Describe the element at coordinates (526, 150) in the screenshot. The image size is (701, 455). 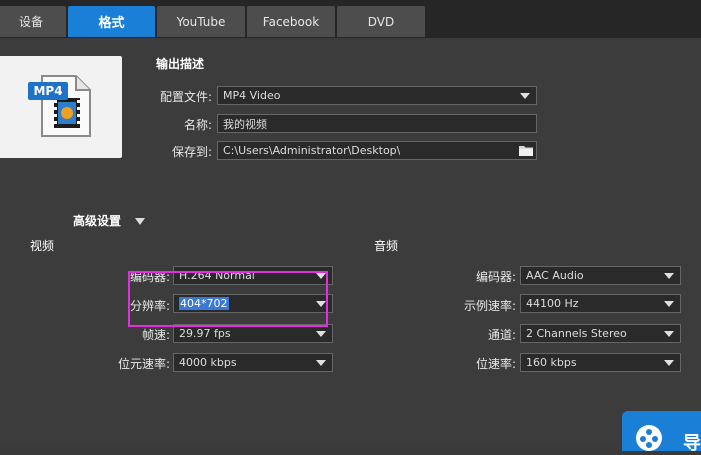
I see `folder-icon` at that location.